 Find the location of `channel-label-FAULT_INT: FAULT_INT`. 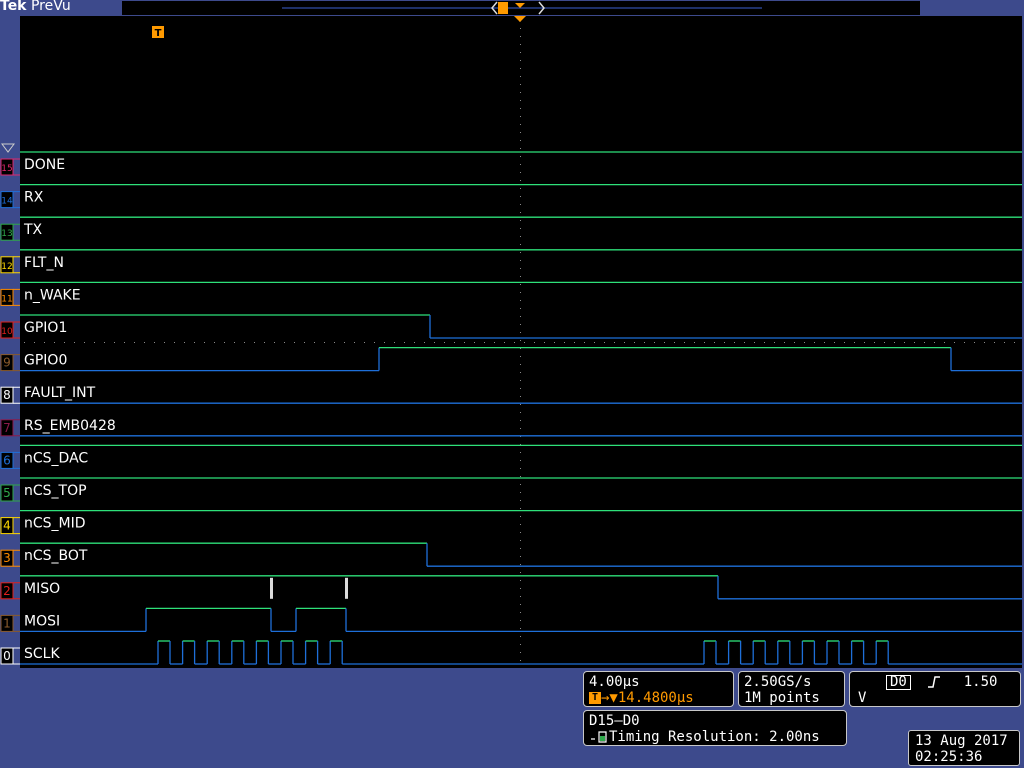

channel-label-FAULT_INT: FAULT_INT is located at coordinates (60, 393).